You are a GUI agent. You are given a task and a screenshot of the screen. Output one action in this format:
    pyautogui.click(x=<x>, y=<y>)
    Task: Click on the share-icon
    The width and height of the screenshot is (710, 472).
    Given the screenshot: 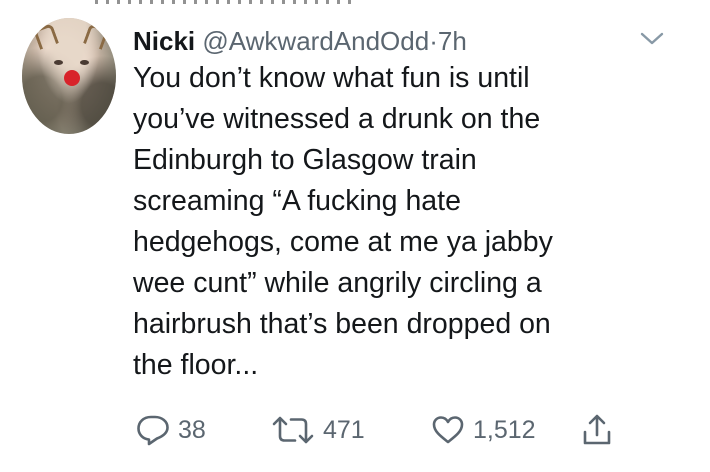 What is the action you would take?
    pyautogui.click(x=597, y=429)
    